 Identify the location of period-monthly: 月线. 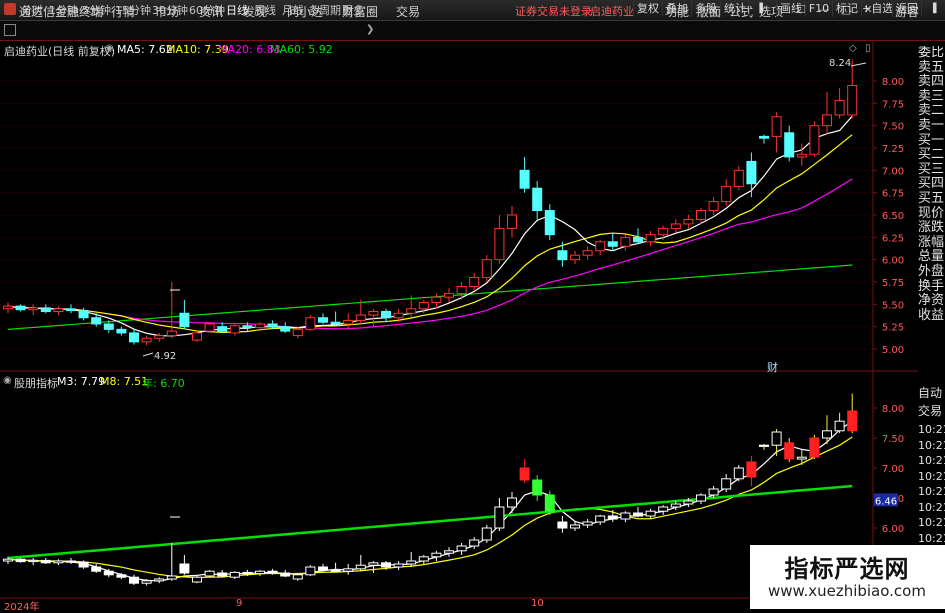
(293, 10).